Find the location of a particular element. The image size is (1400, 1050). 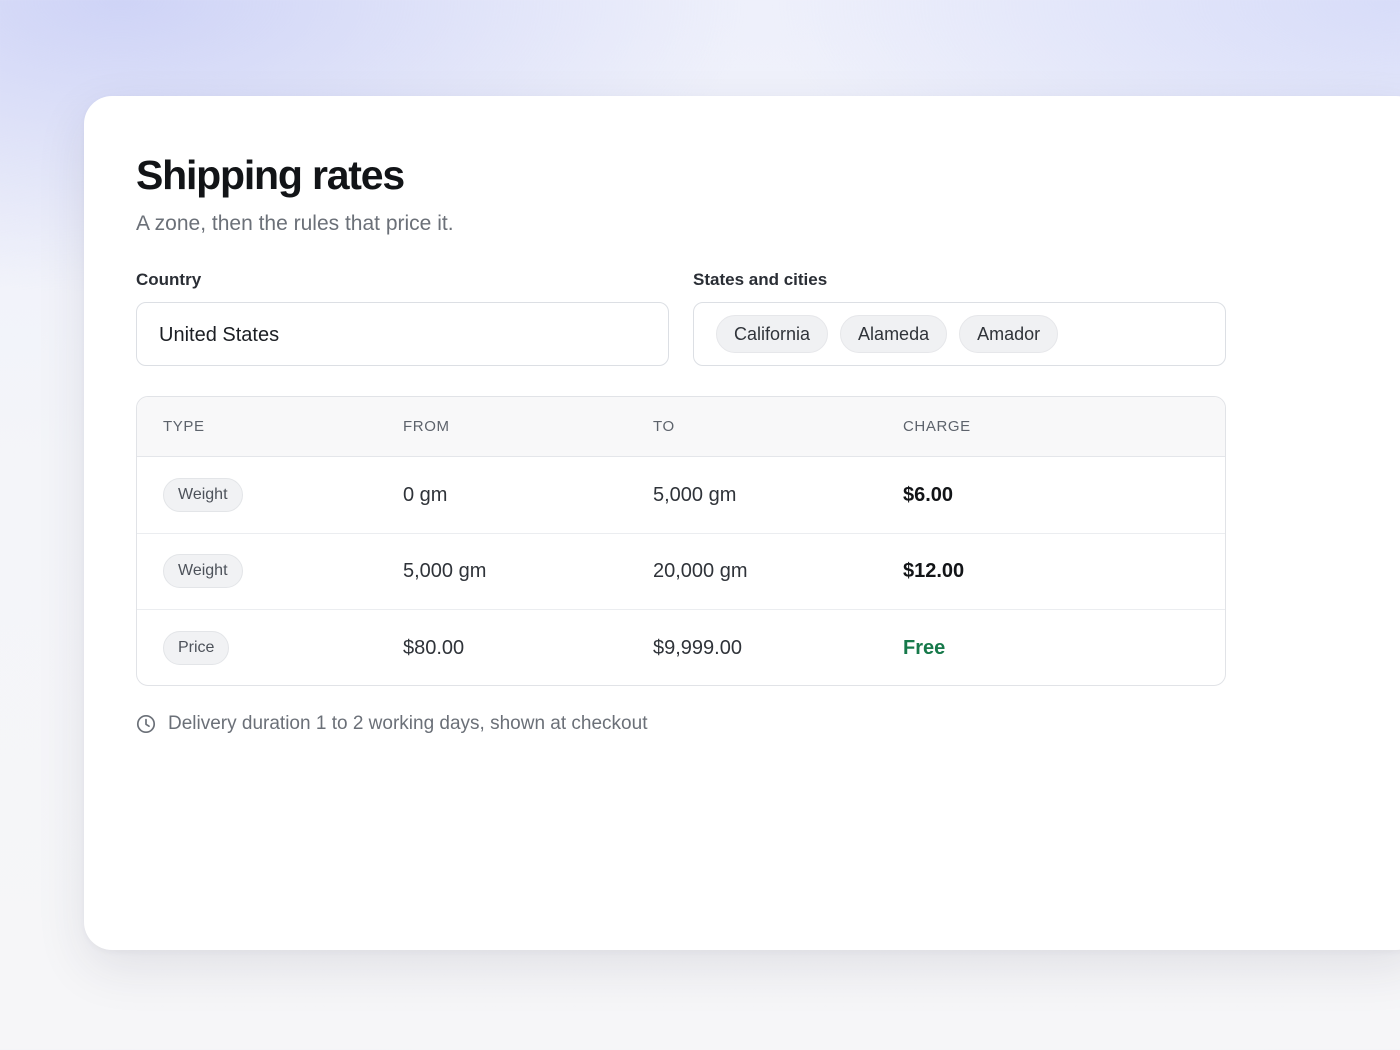

to-cell: 5,000 gm is located at coordinates (695, 494).